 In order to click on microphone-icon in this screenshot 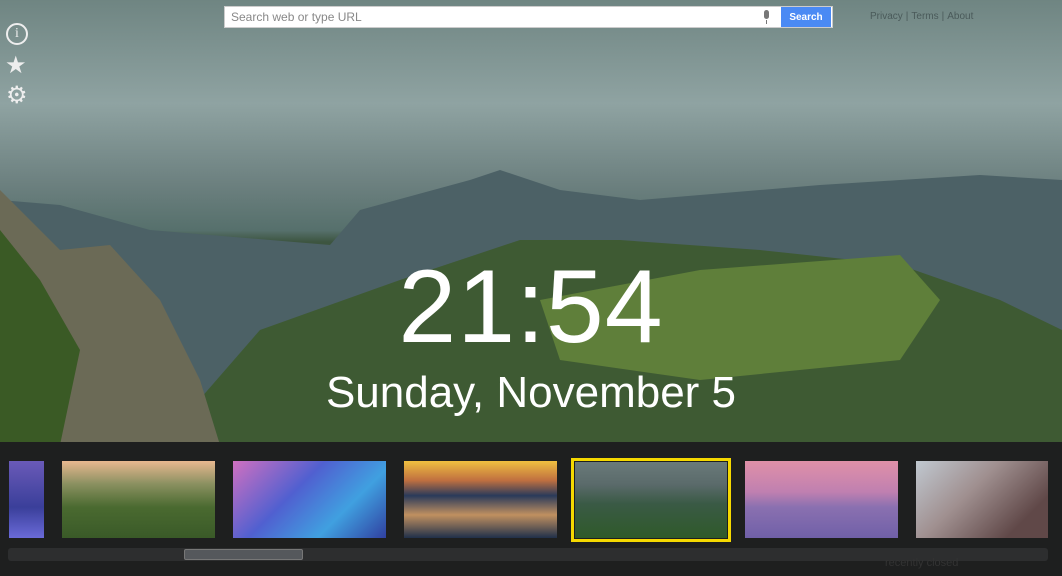, I will do `click(766, 17)`.